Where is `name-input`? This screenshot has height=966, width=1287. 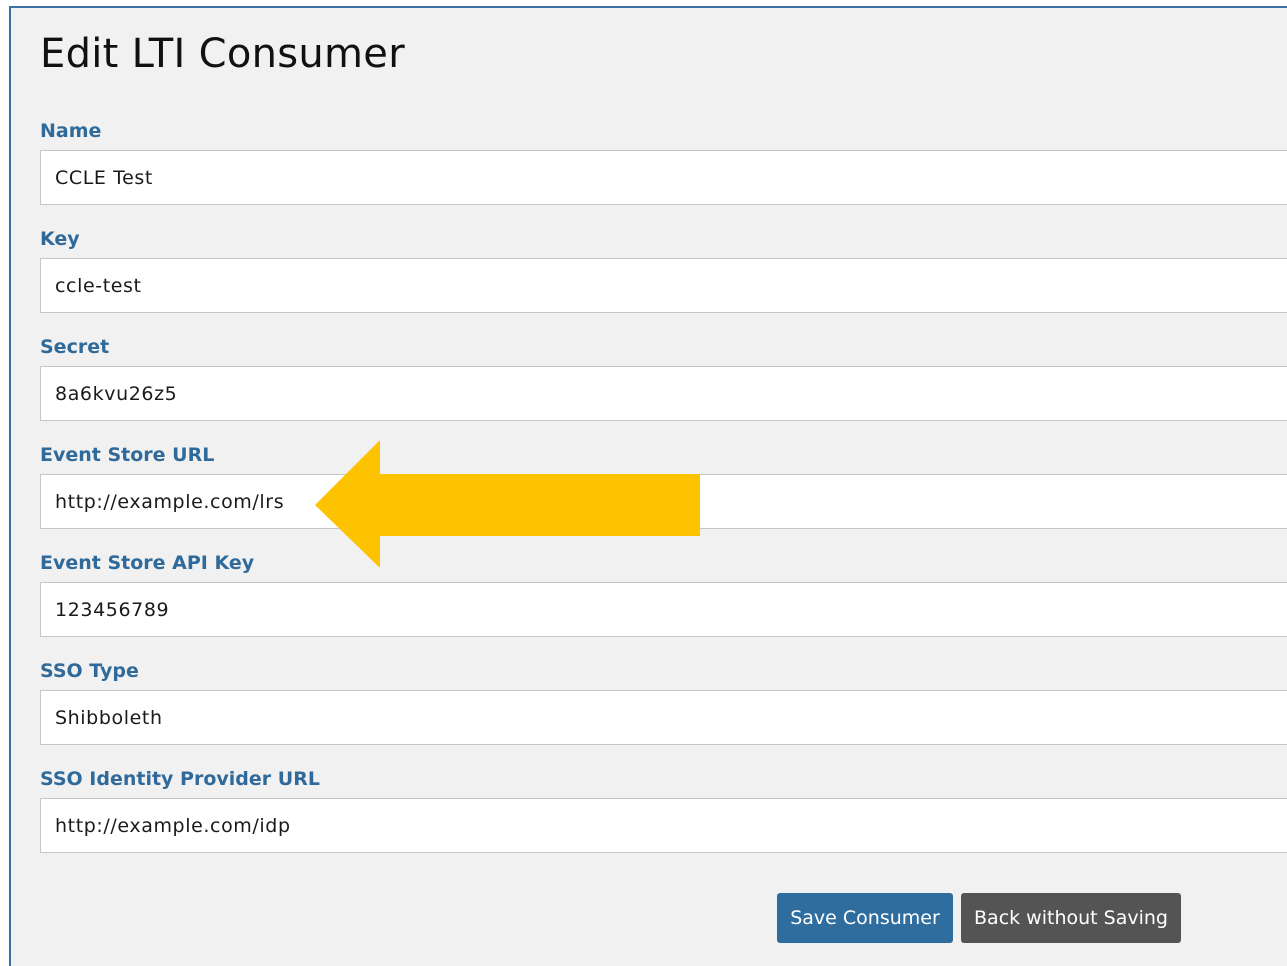 name-input is located at coordinates (663, 177).